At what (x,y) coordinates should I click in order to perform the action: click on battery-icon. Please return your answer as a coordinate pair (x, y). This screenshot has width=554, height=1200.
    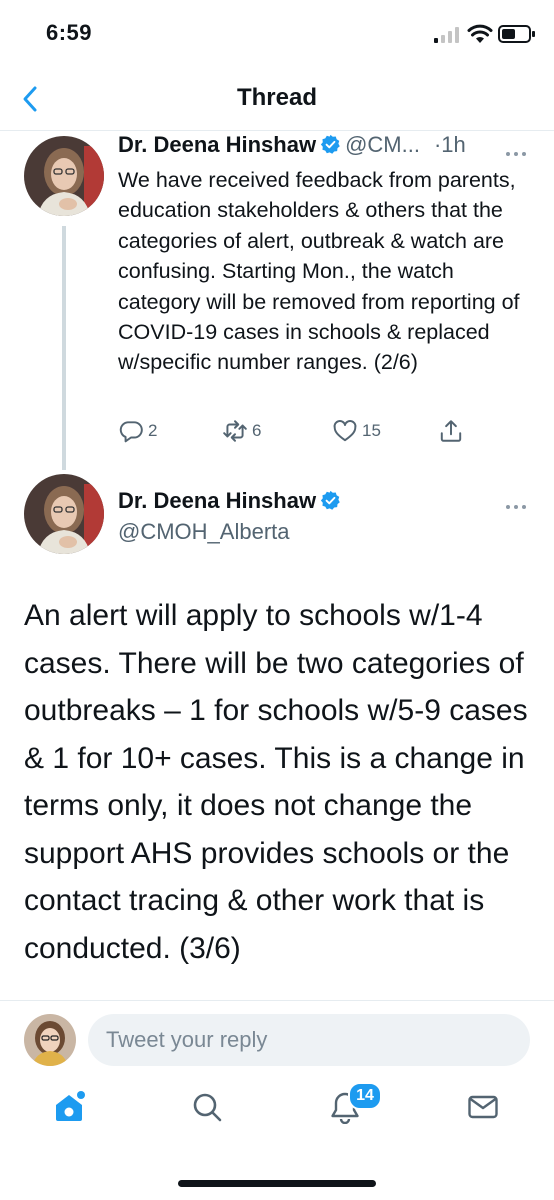
    Looking at the image, I should click on (516, 34).